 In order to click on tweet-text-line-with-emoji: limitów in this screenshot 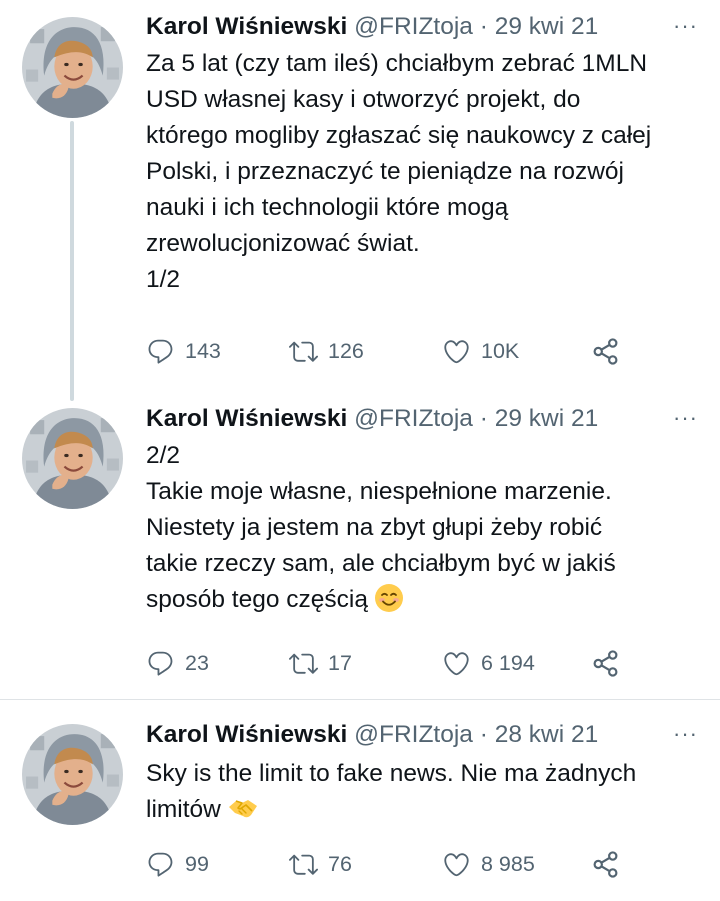, I will do `click(431, 810)`.